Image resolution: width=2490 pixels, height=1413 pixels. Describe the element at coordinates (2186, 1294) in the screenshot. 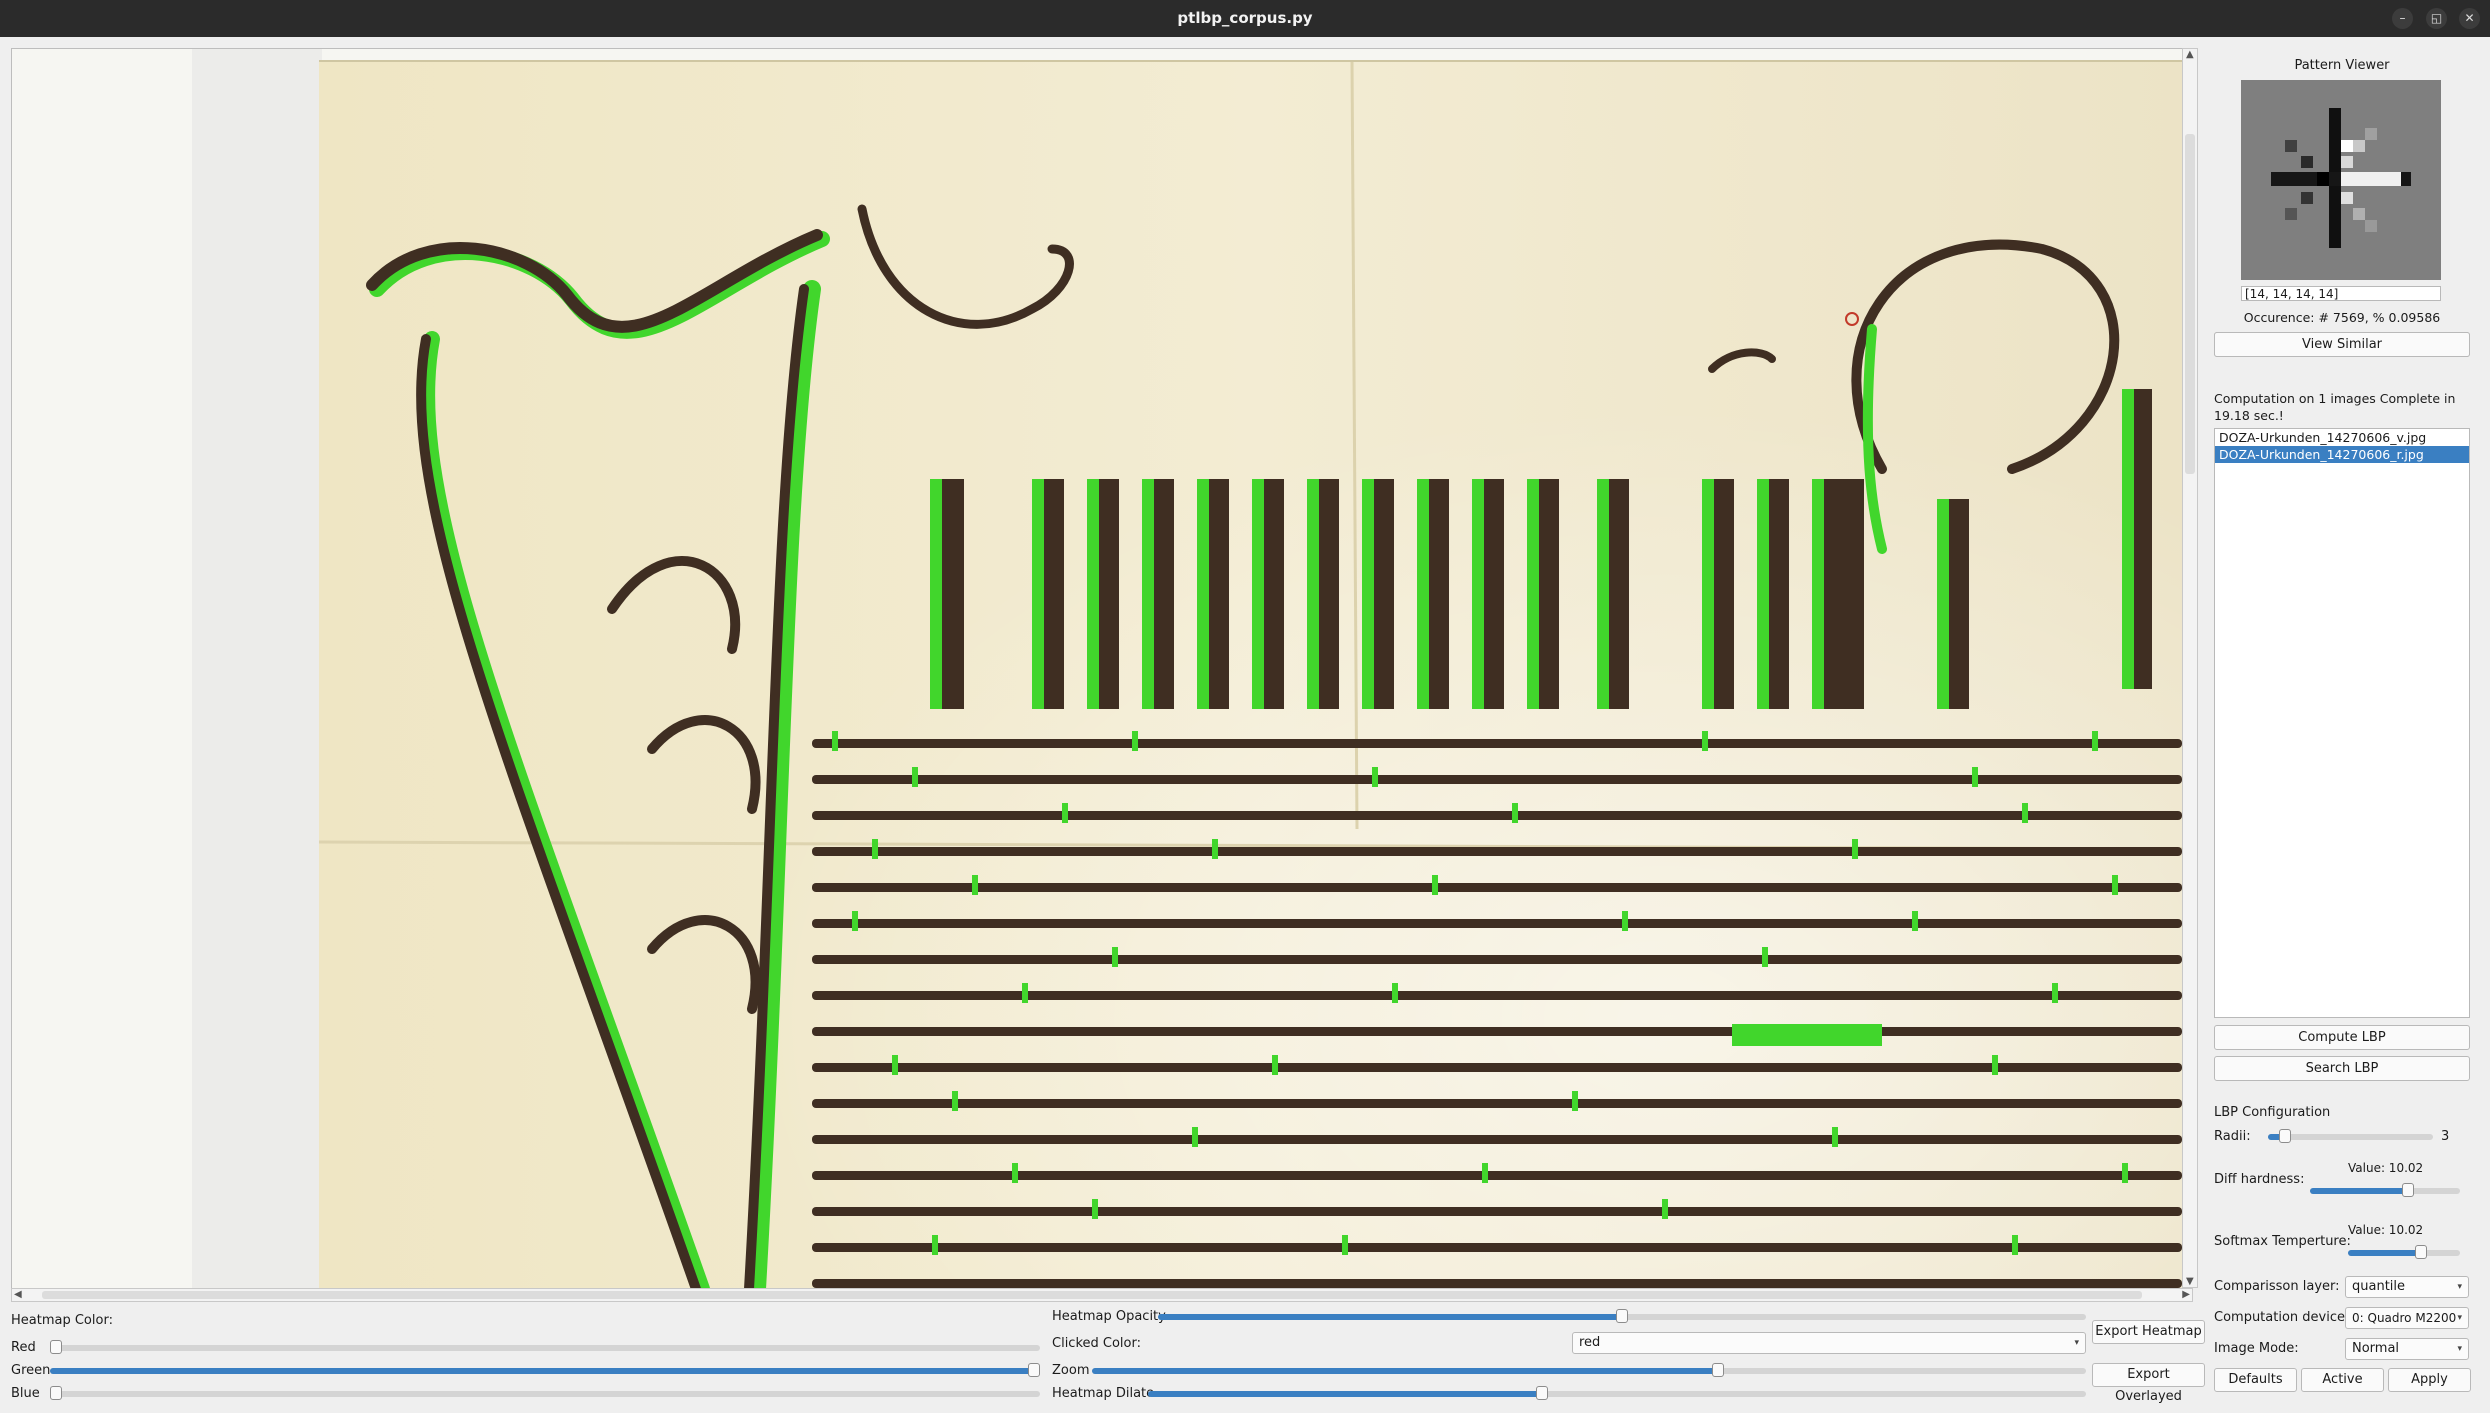

I see `scroll-right-icon: ▶` at that location.